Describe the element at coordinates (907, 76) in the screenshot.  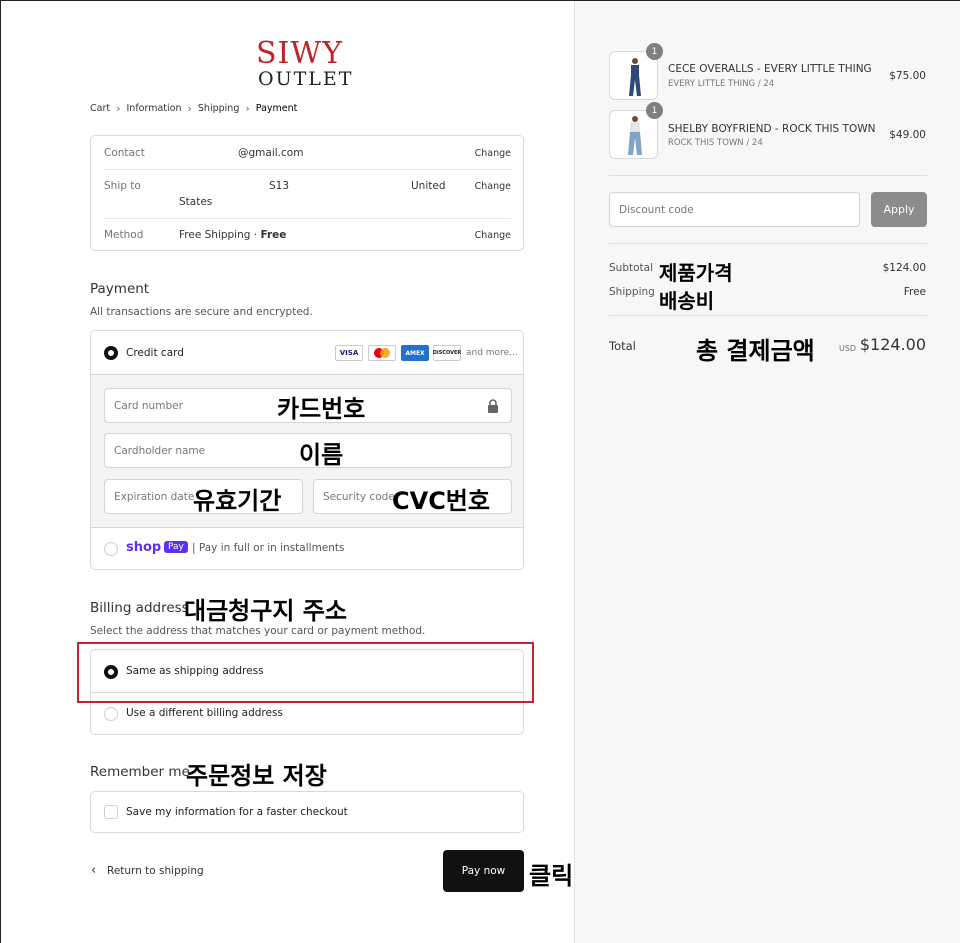
I see `product-price: $75.00` at that location.